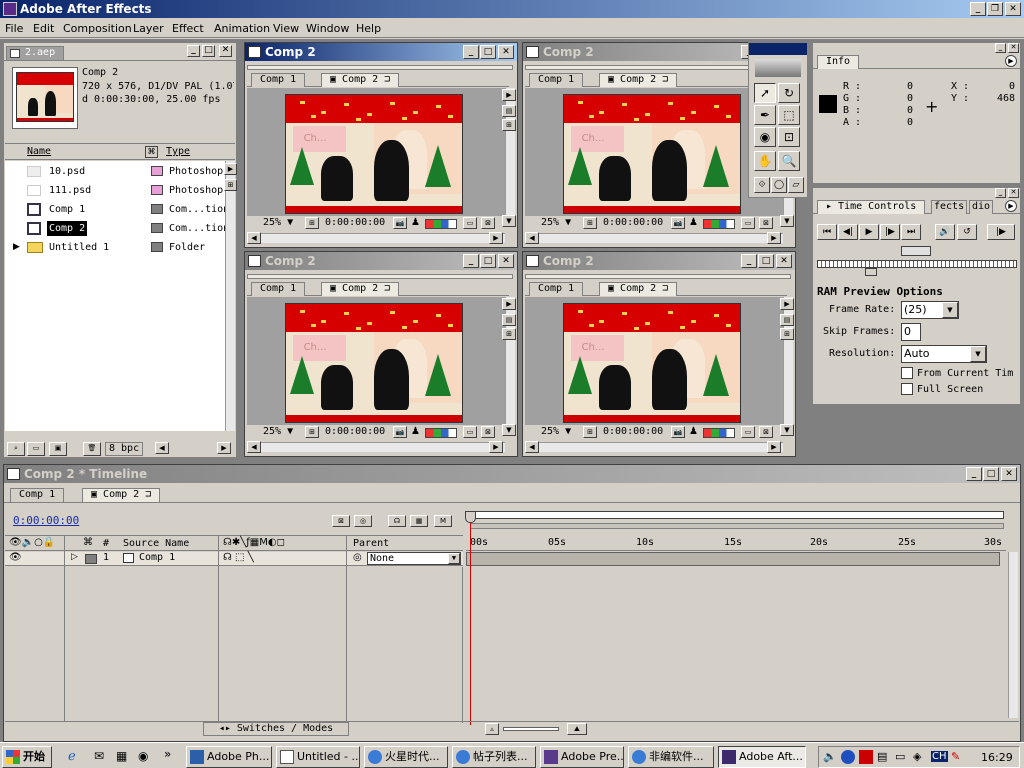 The height and width of the screenshot is (768, 1024). What do you see at coordinates (230, 296) in the screenshot?
I see `project-scrollbar` at bounding box center [230, 296].